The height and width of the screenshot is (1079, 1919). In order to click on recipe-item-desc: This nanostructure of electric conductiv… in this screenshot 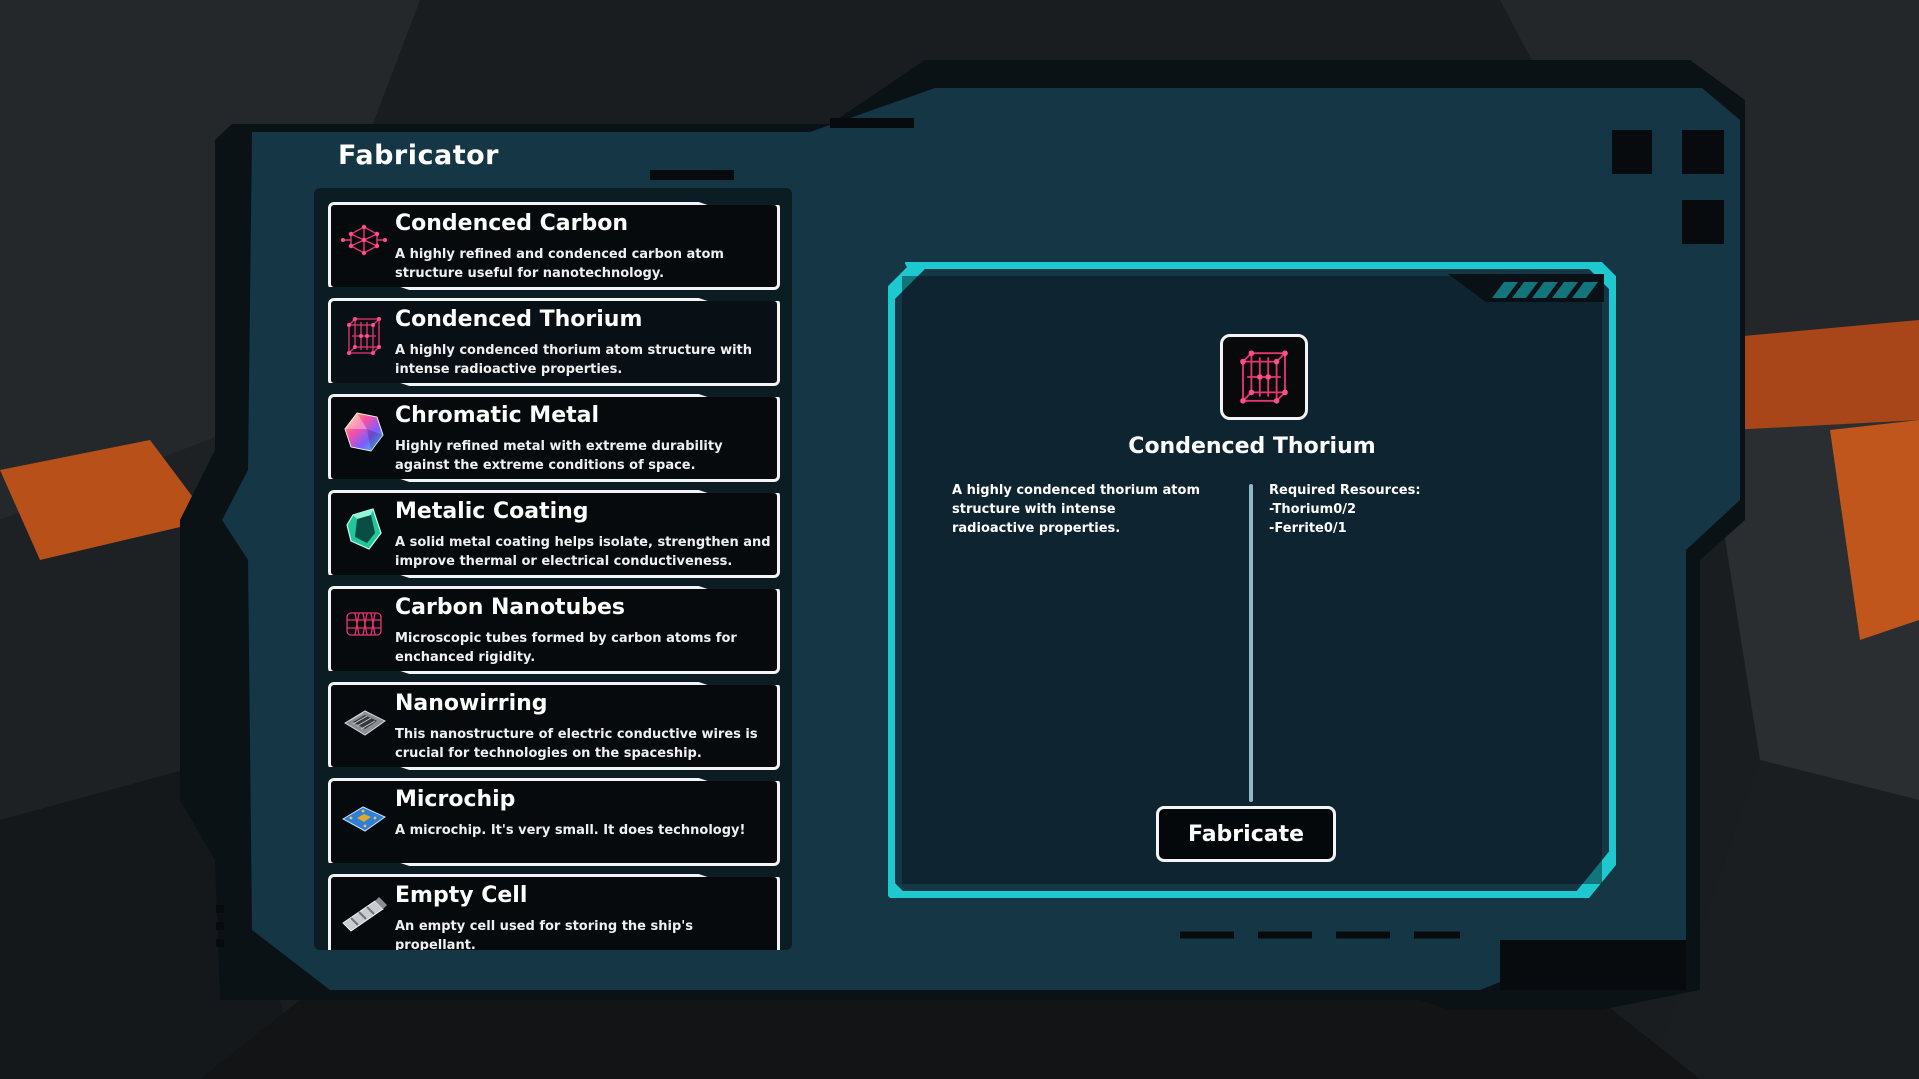, I will do `click(576, 744)`.